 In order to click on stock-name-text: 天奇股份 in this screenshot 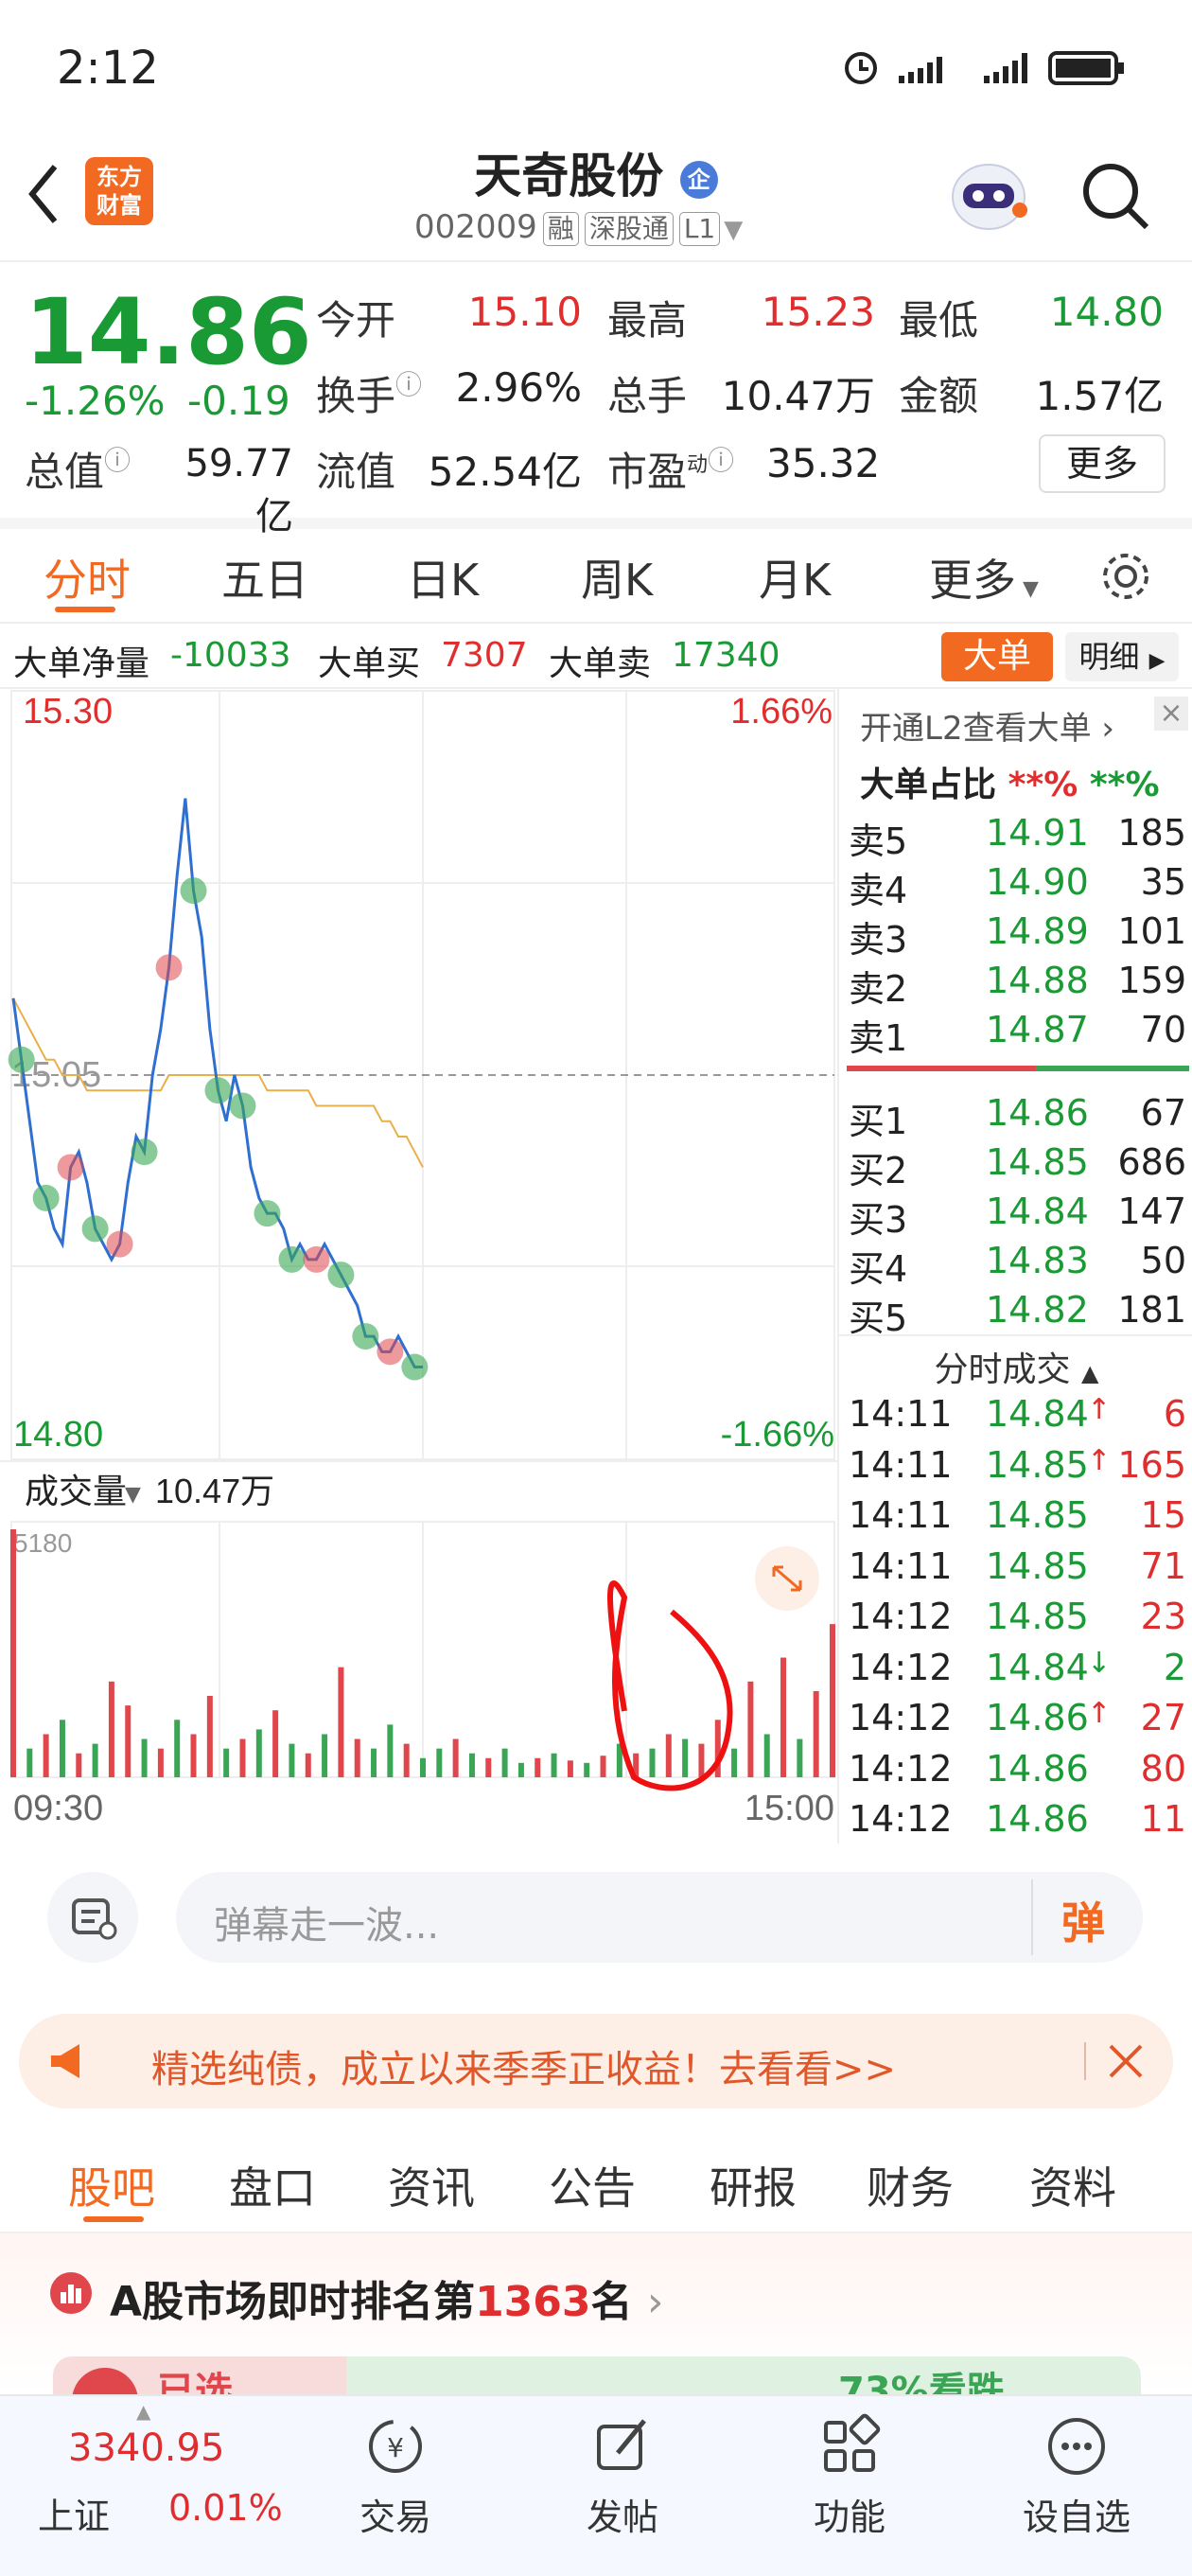, I will do `click(569, 176)`.